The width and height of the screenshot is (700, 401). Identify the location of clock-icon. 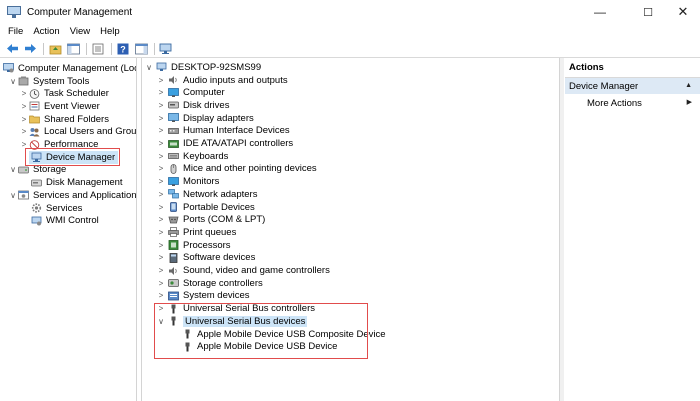
(34, 93).